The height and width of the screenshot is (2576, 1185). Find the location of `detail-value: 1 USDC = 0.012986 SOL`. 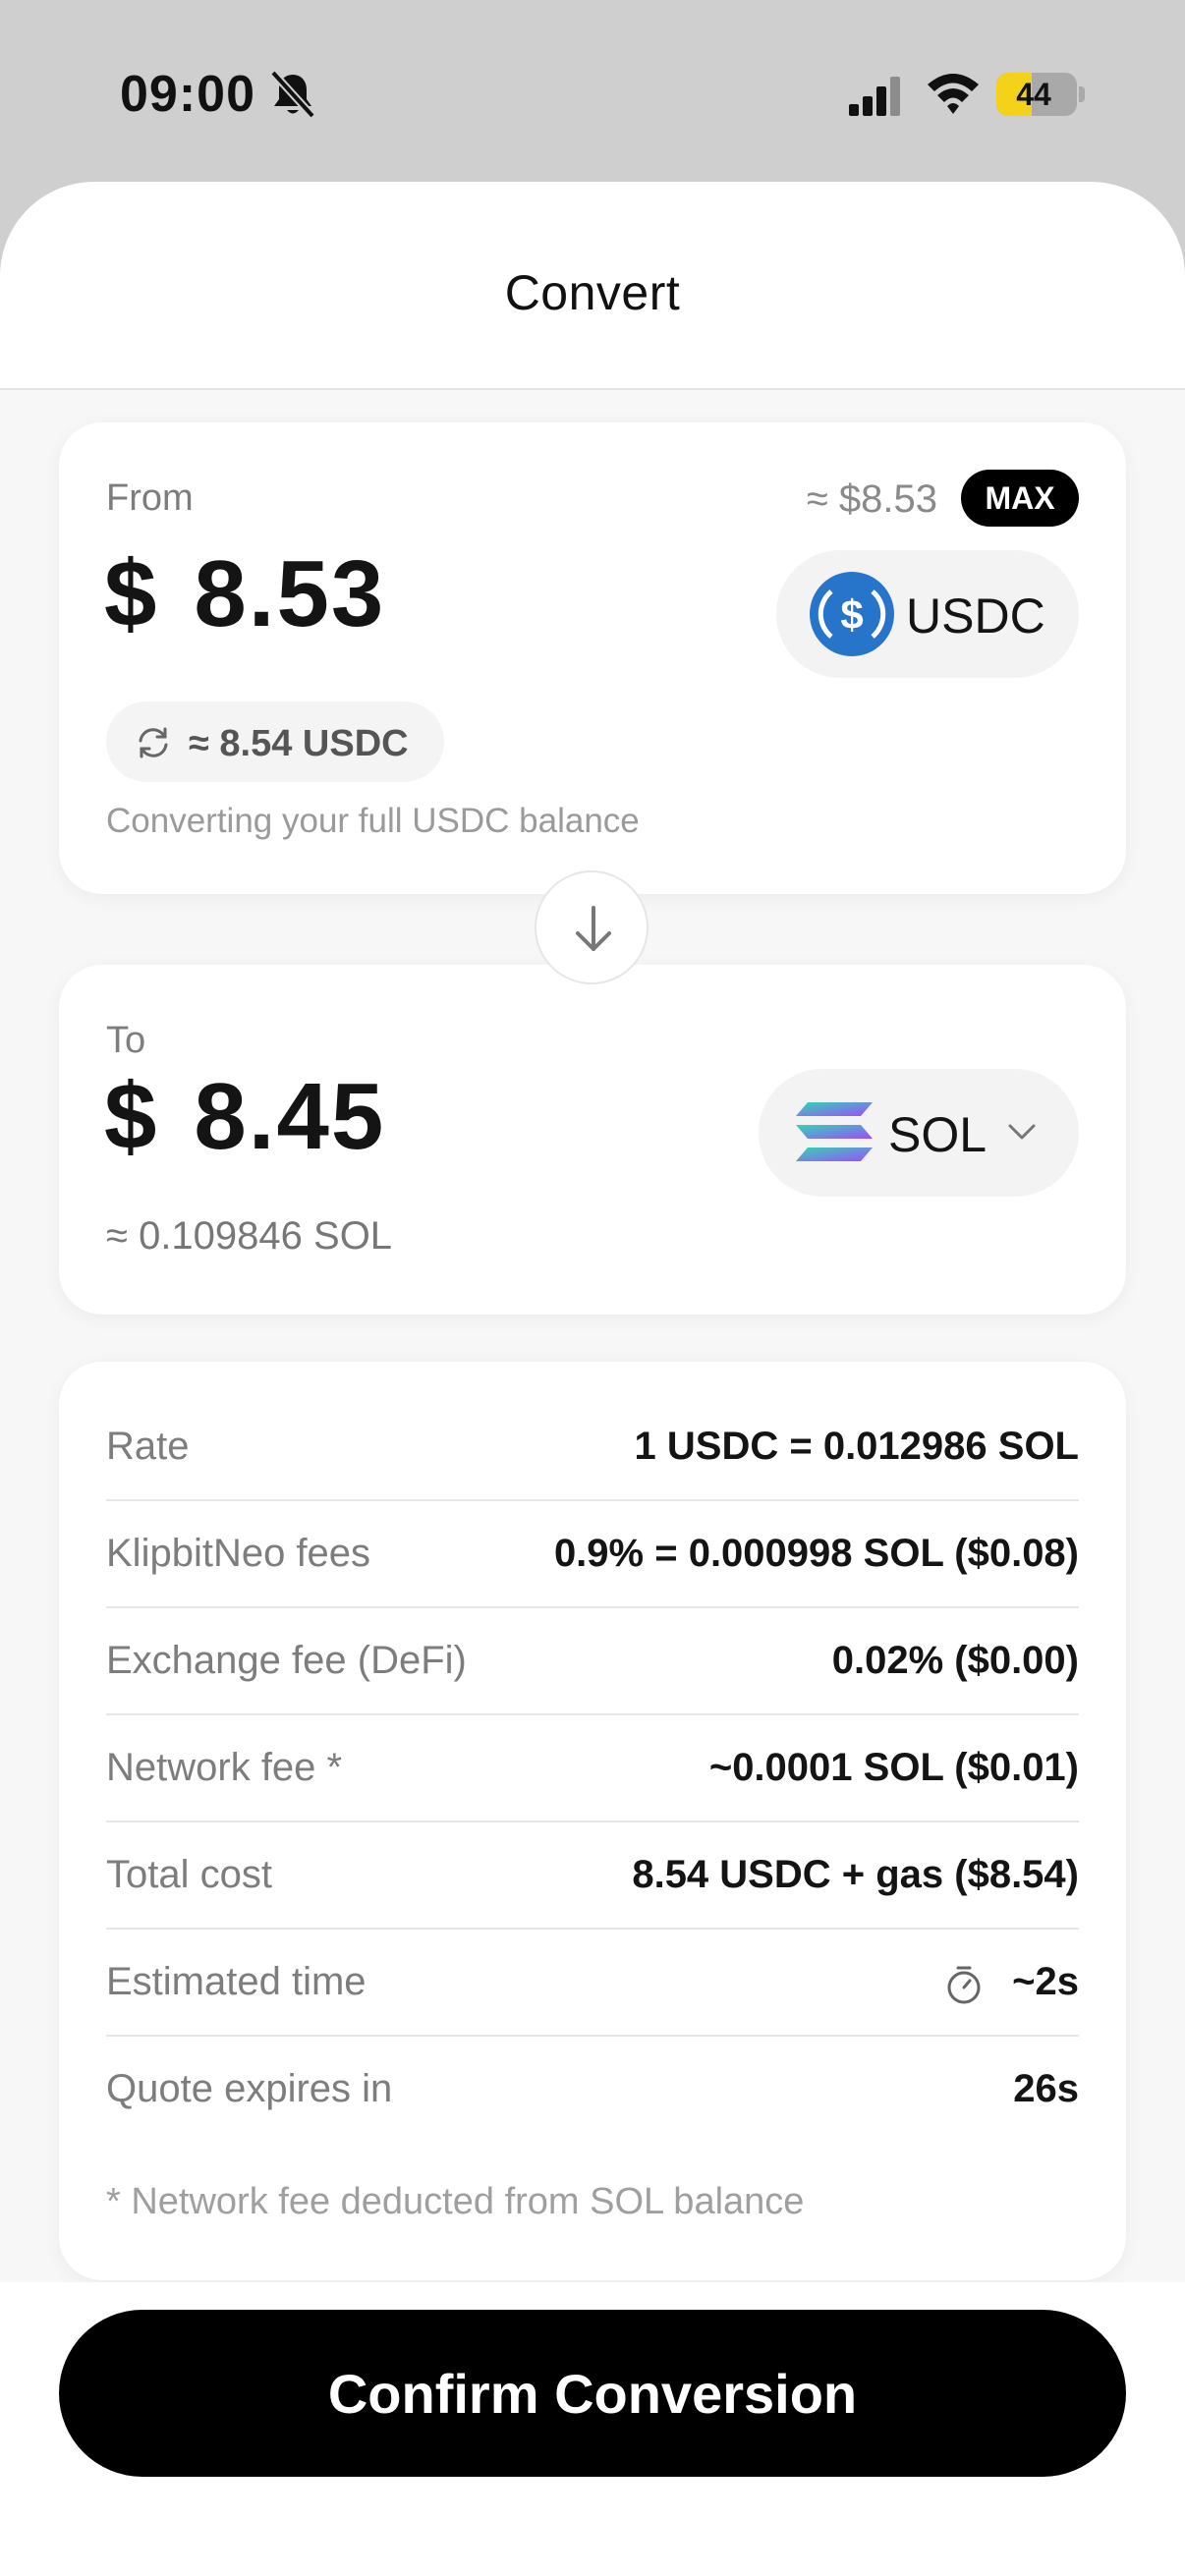

detail-value: 1 USDC = 0.012986 SOL is located at coordinates (857, 1446).